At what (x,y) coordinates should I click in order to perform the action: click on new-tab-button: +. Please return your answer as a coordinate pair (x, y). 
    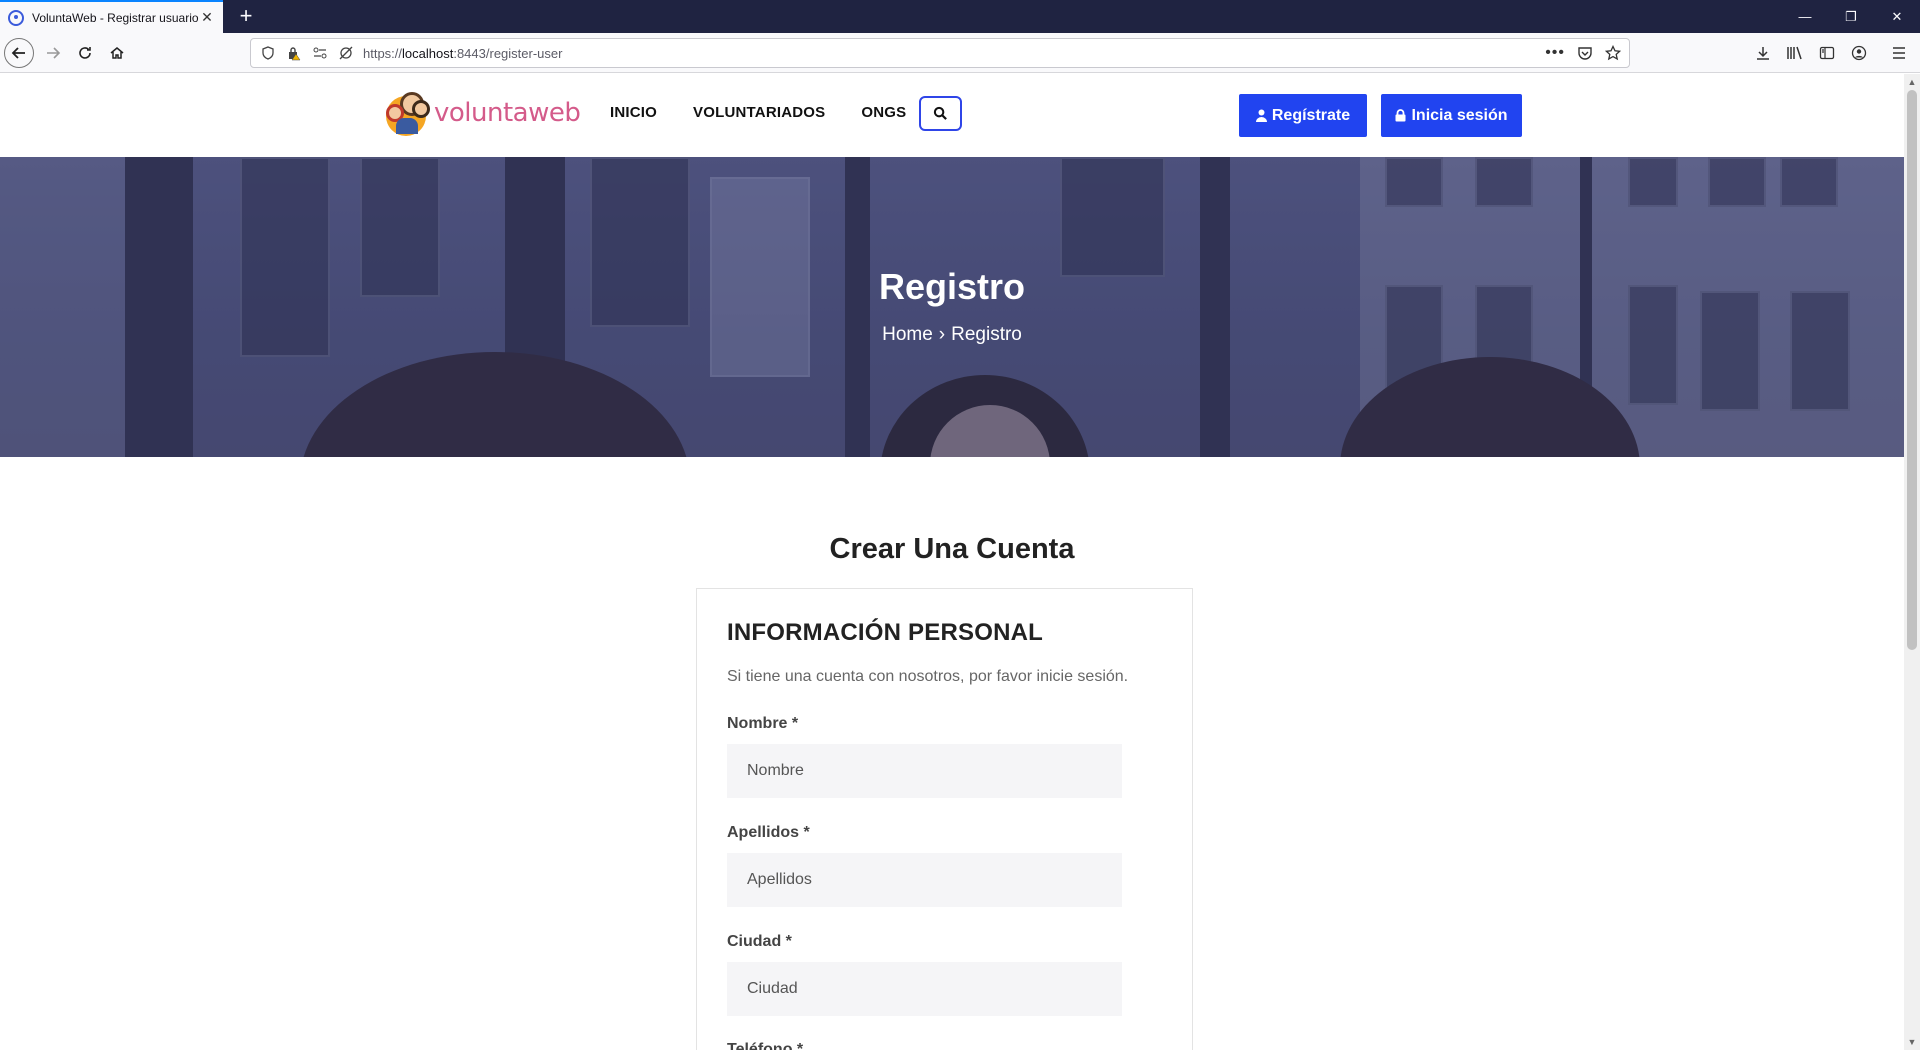
    Looking at the image, I should click on (246, 17).